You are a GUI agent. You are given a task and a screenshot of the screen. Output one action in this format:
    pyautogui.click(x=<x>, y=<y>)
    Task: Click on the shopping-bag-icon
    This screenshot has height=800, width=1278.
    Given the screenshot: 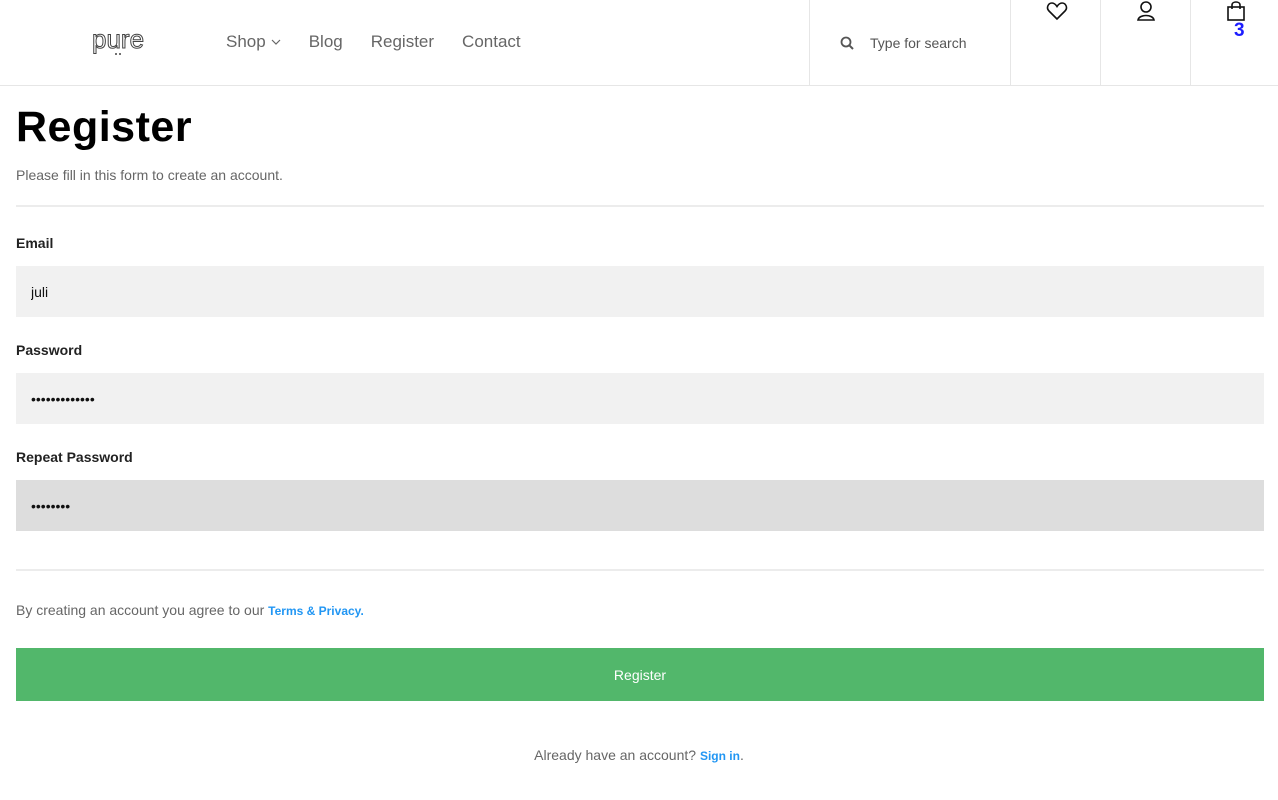 What is the action you would take?
    pyautogui.click(x=1236, y=11)
    